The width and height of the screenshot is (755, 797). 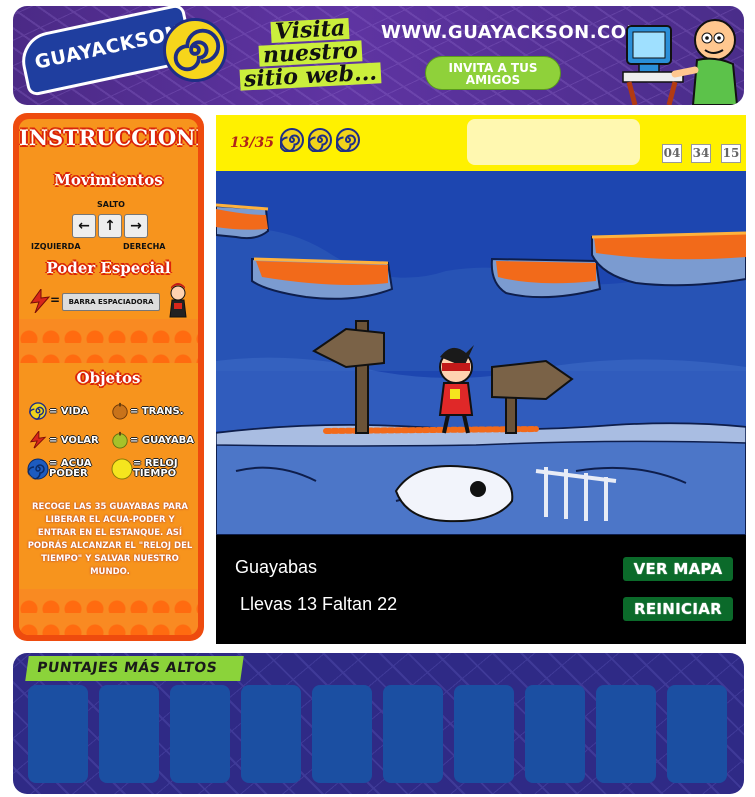 What do you see at coordinates (672, 153) in the screenshot?
I see `timer-hours: 04` at bounding box center [672, 153].